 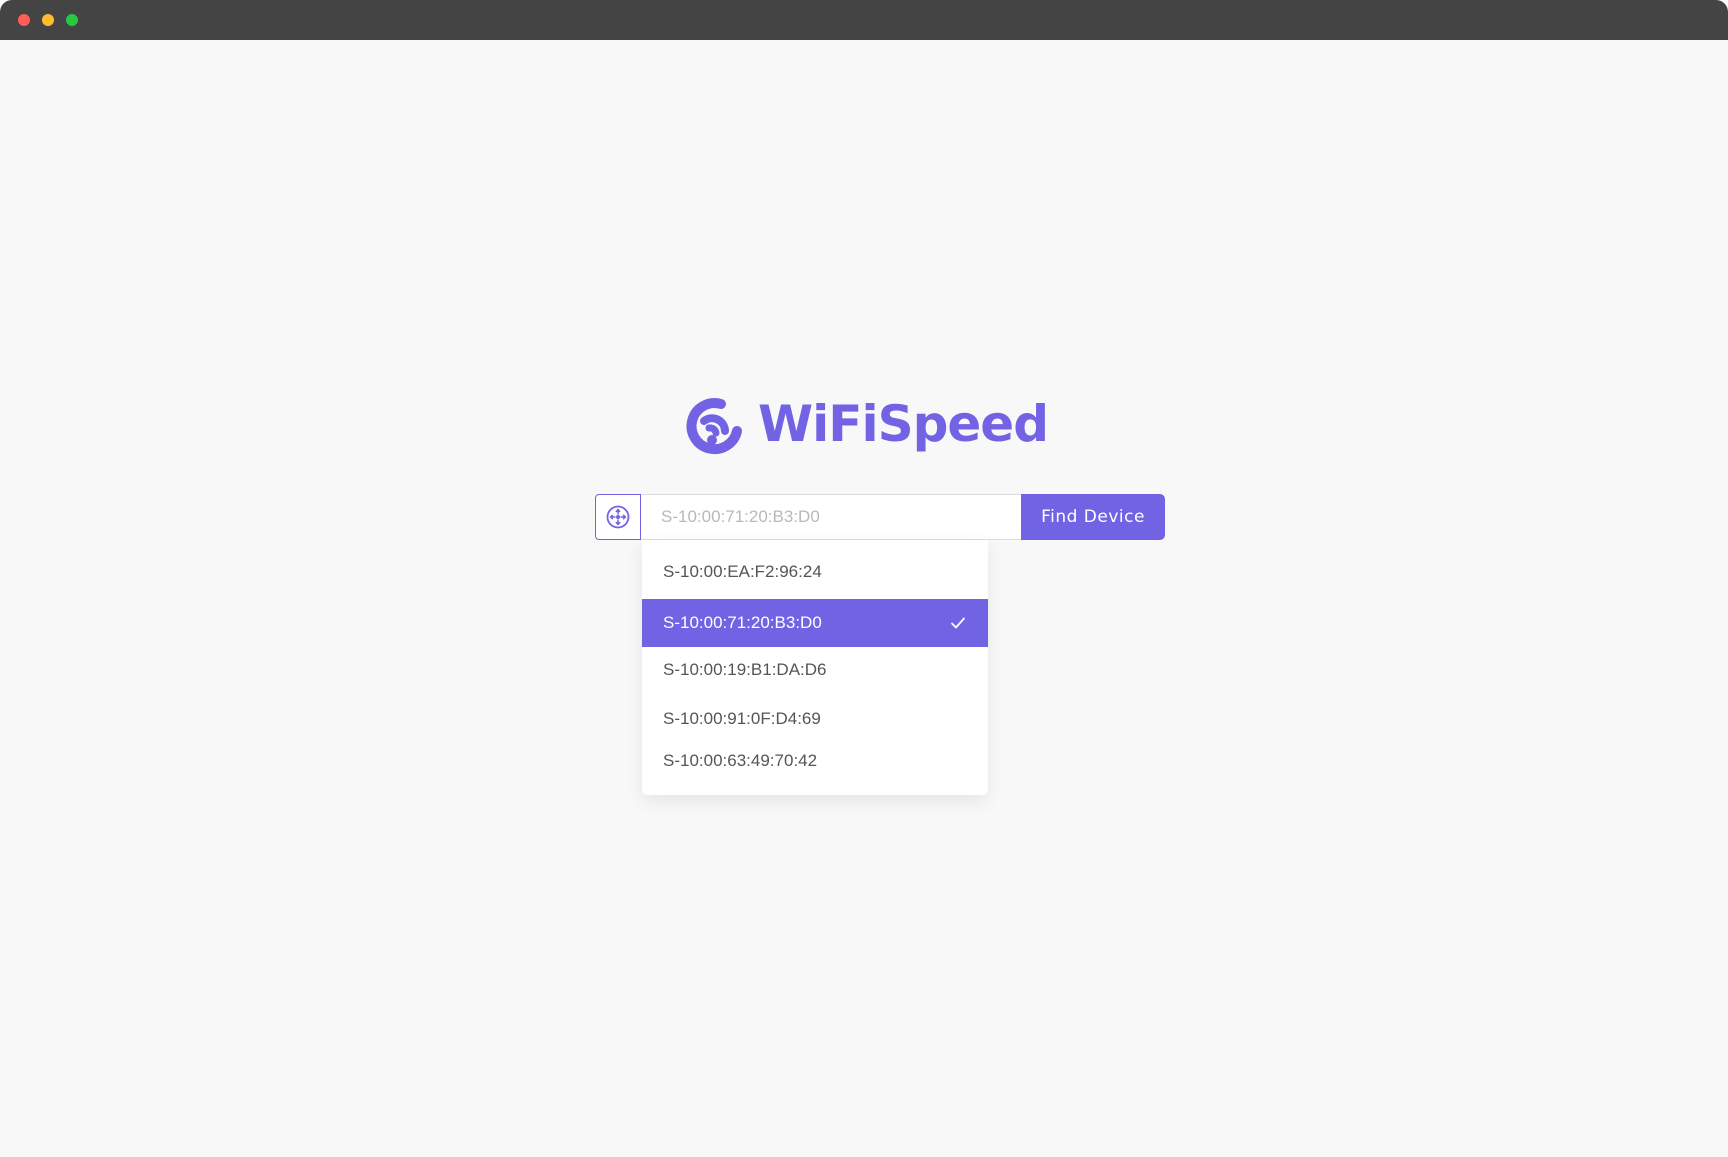 I want to click on device-search-bar: Find Device, so click(x=880, y=517).